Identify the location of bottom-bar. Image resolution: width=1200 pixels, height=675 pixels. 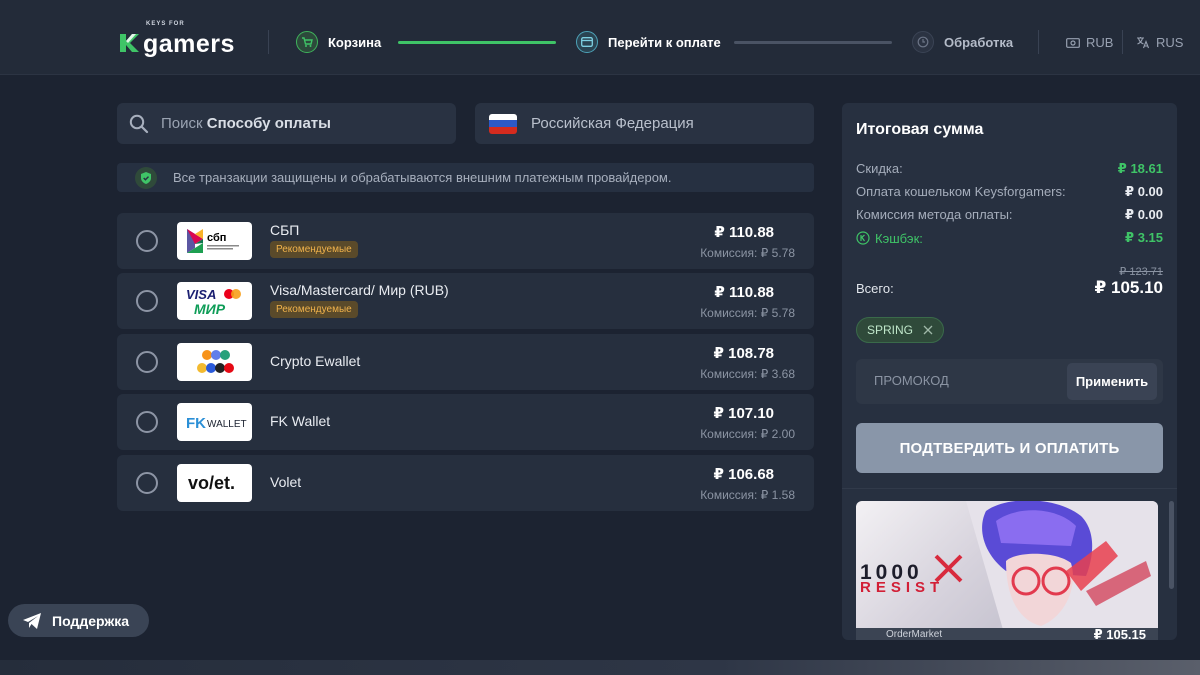
(600, 667).